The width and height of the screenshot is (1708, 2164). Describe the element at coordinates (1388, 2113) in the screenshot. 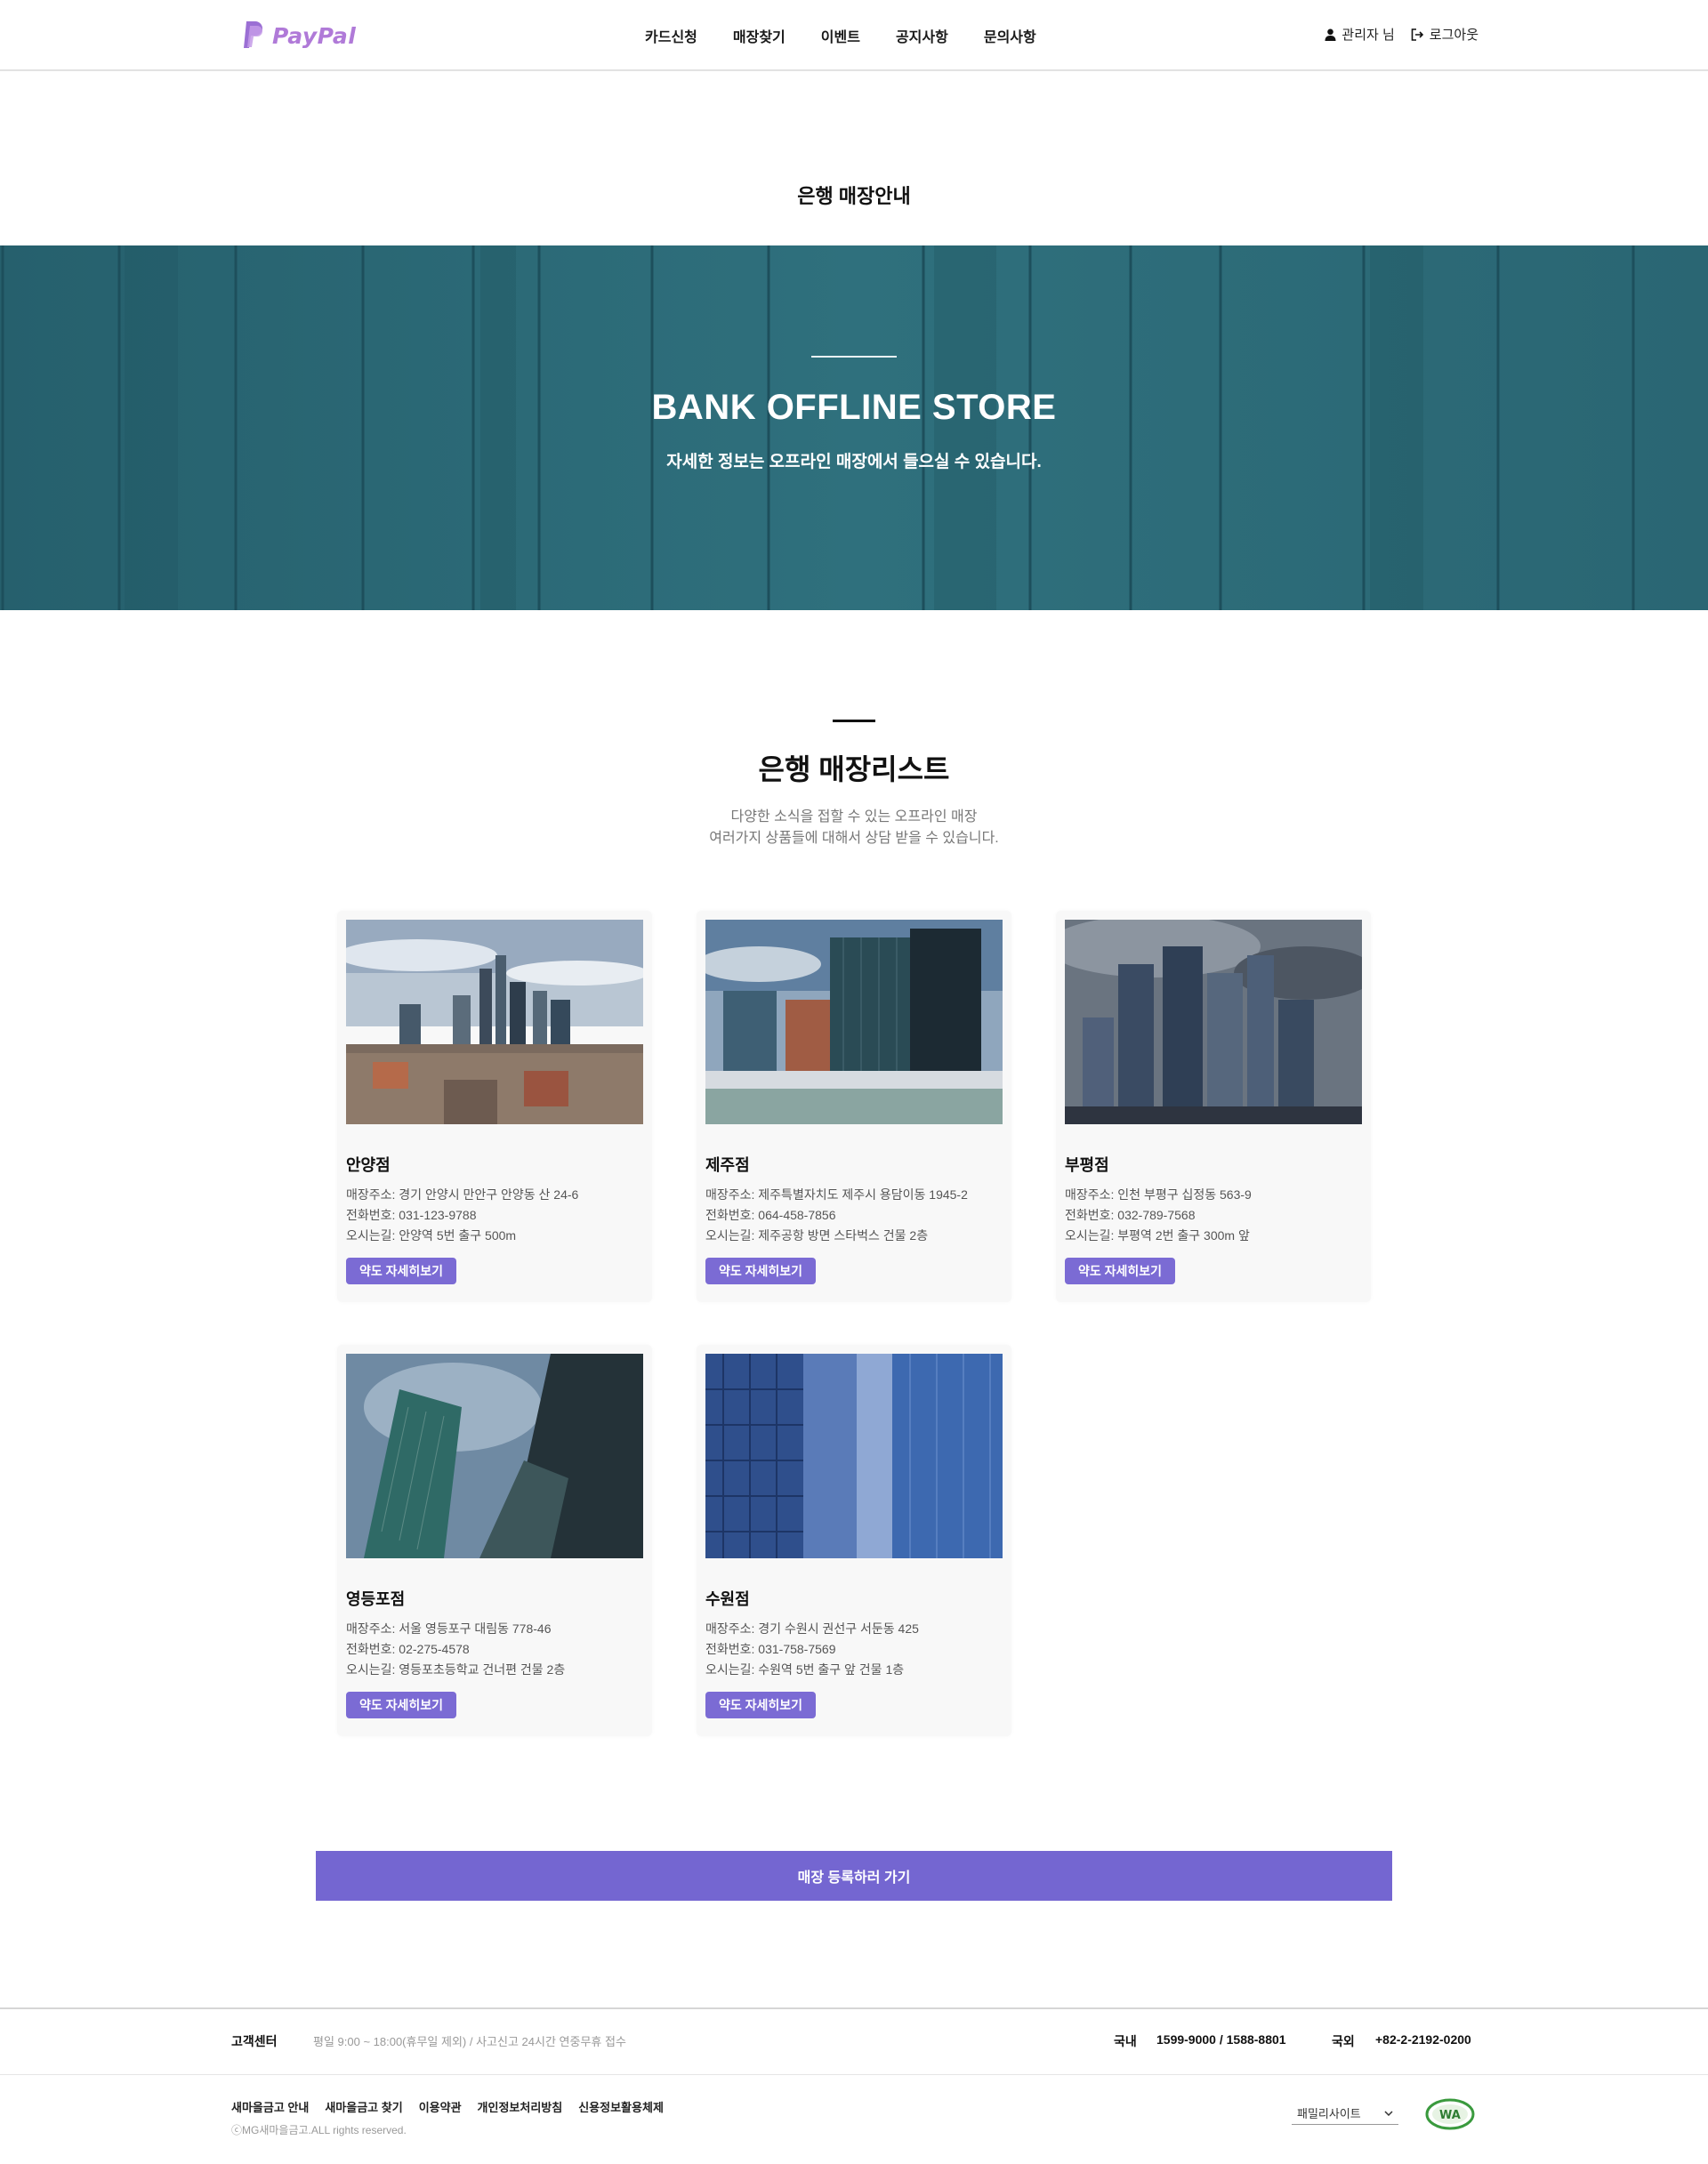

I see `chevron-down-icon` at that location.